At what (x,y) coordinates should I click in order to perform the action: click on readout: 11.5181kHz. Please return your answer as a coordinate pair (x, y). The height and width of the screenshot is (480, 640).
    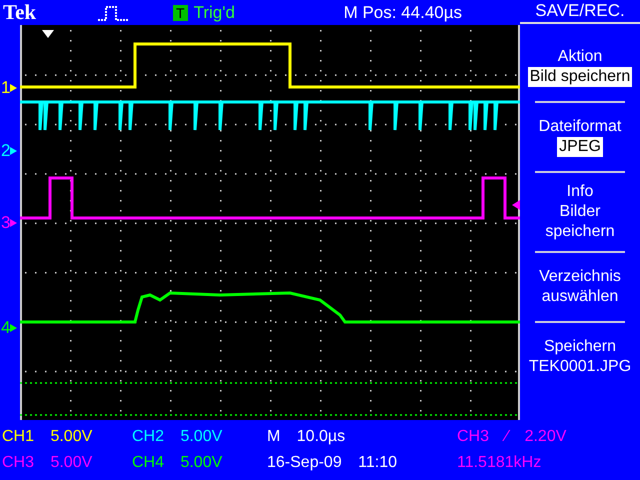
    Looking at the image, I should click on (499, 463).